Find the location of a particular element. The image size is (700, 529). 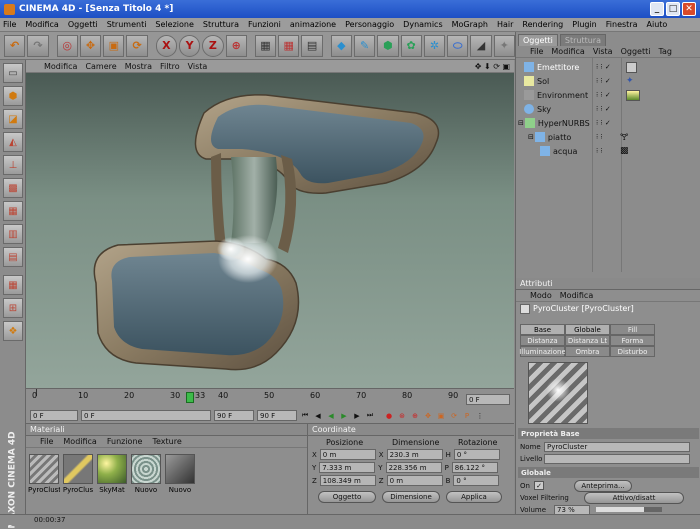

om-menu-tag: Tag is located at coordinates (665, 51).